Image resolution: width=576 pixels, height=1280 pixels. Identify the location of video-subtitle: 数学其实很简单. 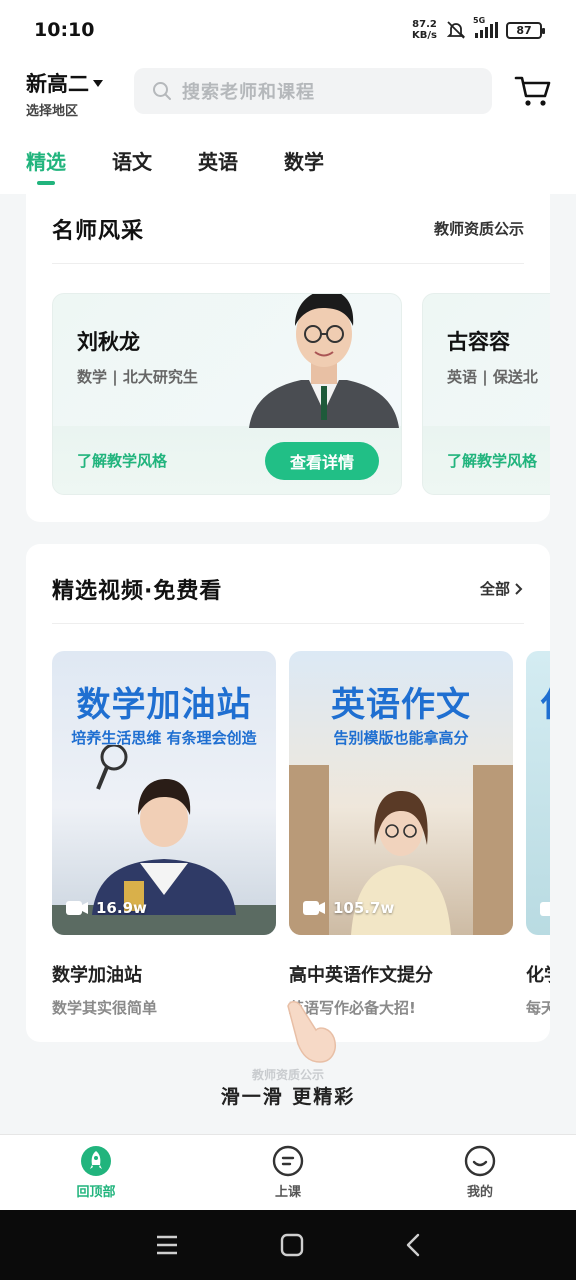
(105, 1008).